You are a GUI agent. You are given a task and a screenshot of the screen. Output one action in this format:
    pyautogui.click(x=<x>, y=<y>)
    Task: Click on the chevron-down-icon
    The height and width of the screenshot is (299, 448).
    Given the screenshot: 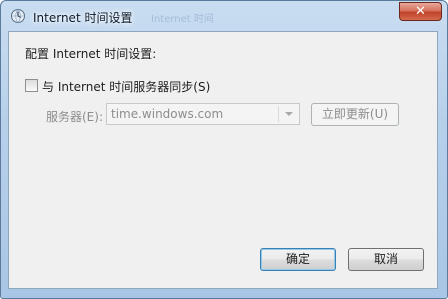 What is the action you would take?
    pyautogui.click(x=289, y=114)
    